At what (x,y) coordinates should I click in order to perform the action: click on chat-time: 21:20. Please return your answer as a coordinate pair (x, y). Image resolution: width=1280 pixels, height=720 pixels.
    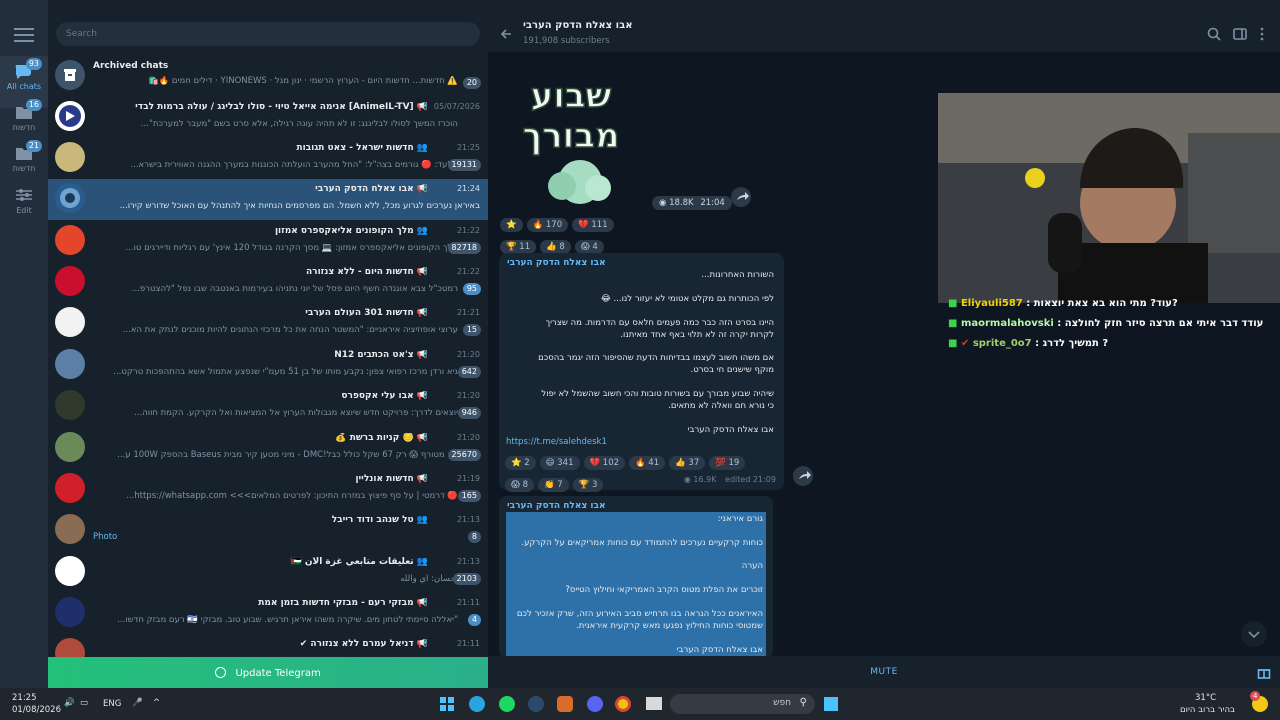
    Looking at the image, I should click on (468, 354).